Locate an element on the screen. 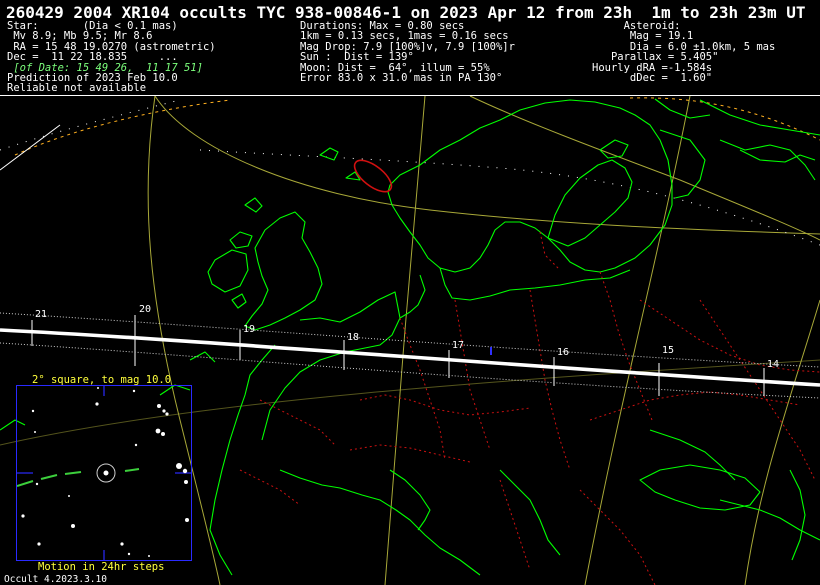 The image size is (820, 585). reliability-note: Reliable not available is located at coordinates (77, 88).